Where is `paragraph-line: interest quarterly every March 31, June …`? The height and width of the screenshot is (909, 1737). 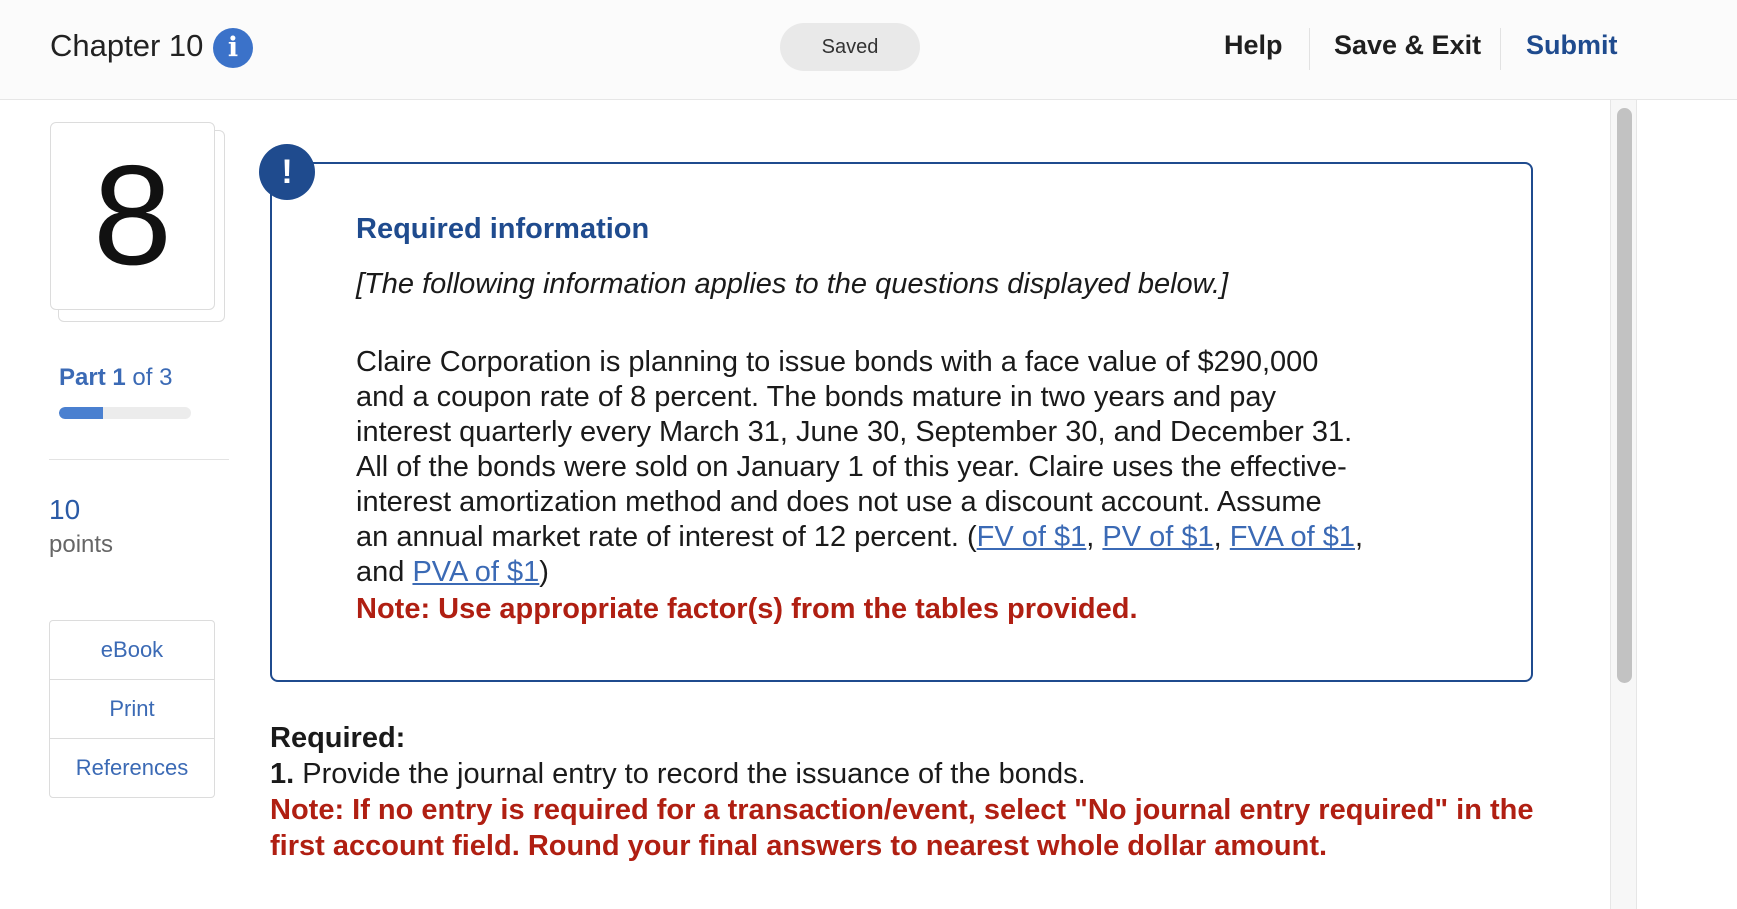 paragraph-line: interest quarterly every March 31, June … is located at coordinates (854, 432).